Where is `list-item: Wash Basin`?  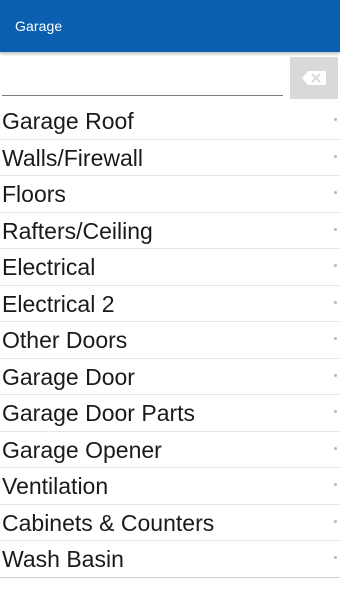
list-item: Wash Basin is located at coordinates (170, 559).